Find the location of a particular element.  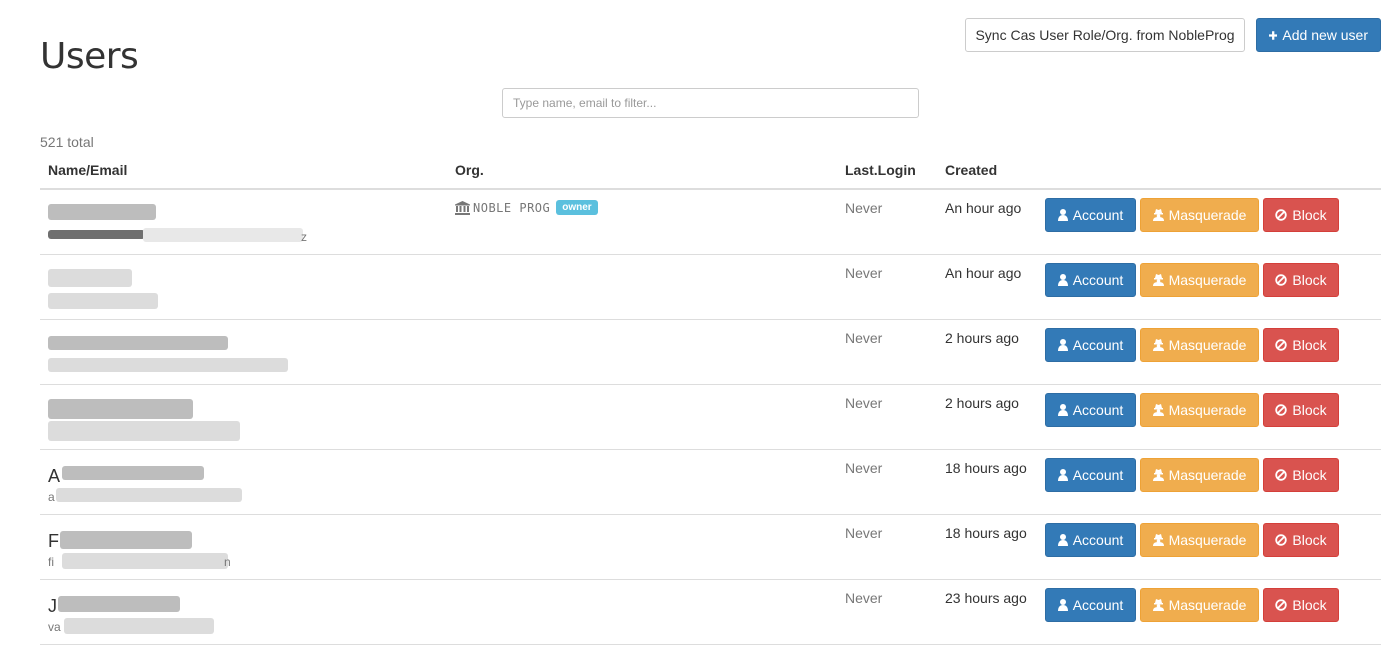

user-name-email is located at coordinates (198, 354).